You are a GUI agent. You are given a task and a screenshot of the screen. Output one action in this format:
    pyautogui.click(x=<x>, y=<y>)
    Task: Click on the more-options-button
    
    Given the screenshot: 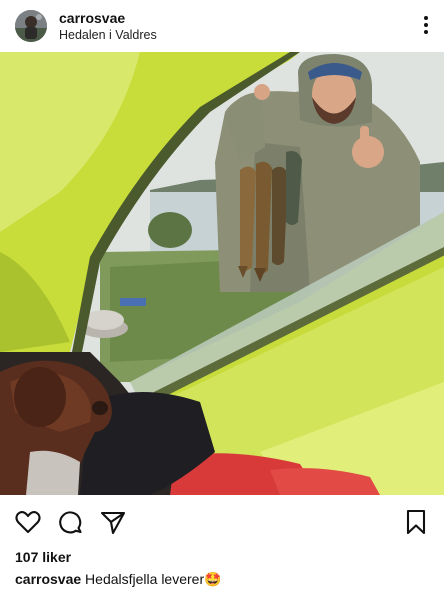 What is the action you would take?
    pyautogui.click(x=426, y=25)
    